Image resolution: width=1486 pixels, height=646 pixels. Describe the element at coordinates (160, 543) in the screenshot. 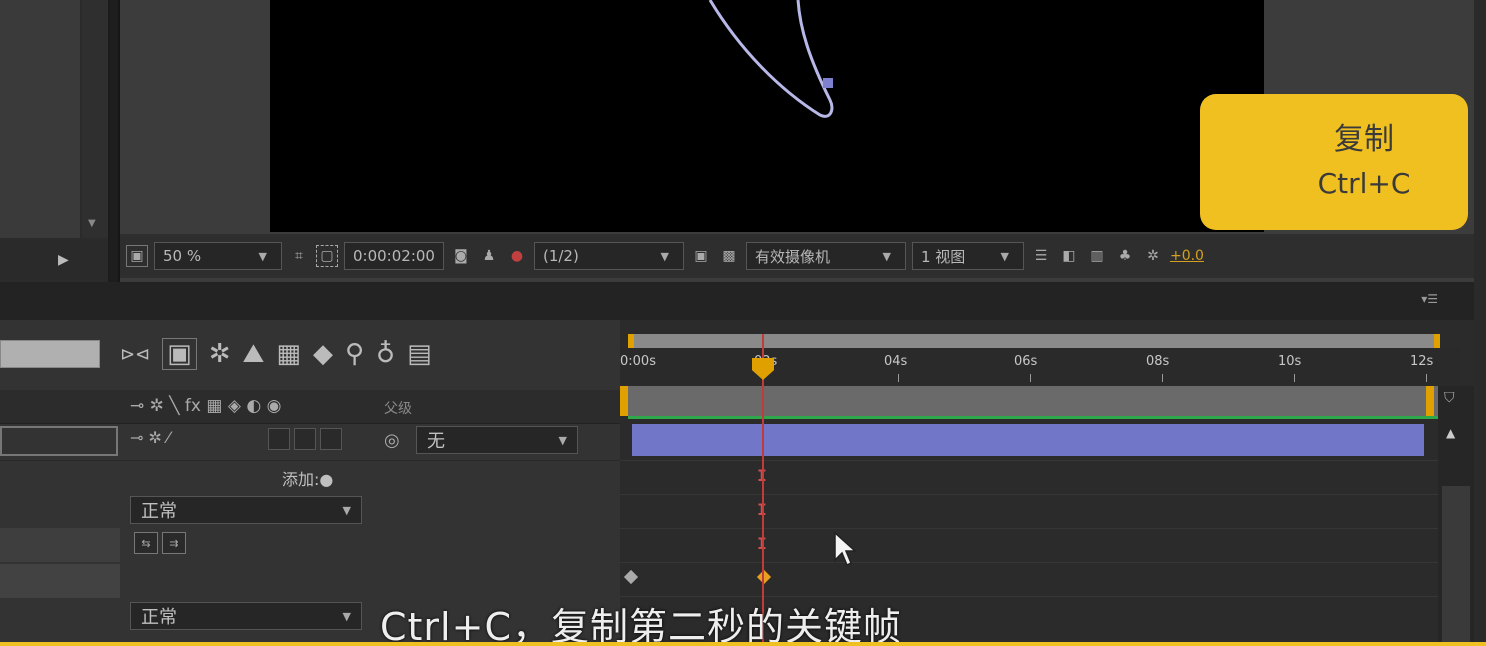

I see `path-direction-toggles: ⇆ ⇉` at that location.